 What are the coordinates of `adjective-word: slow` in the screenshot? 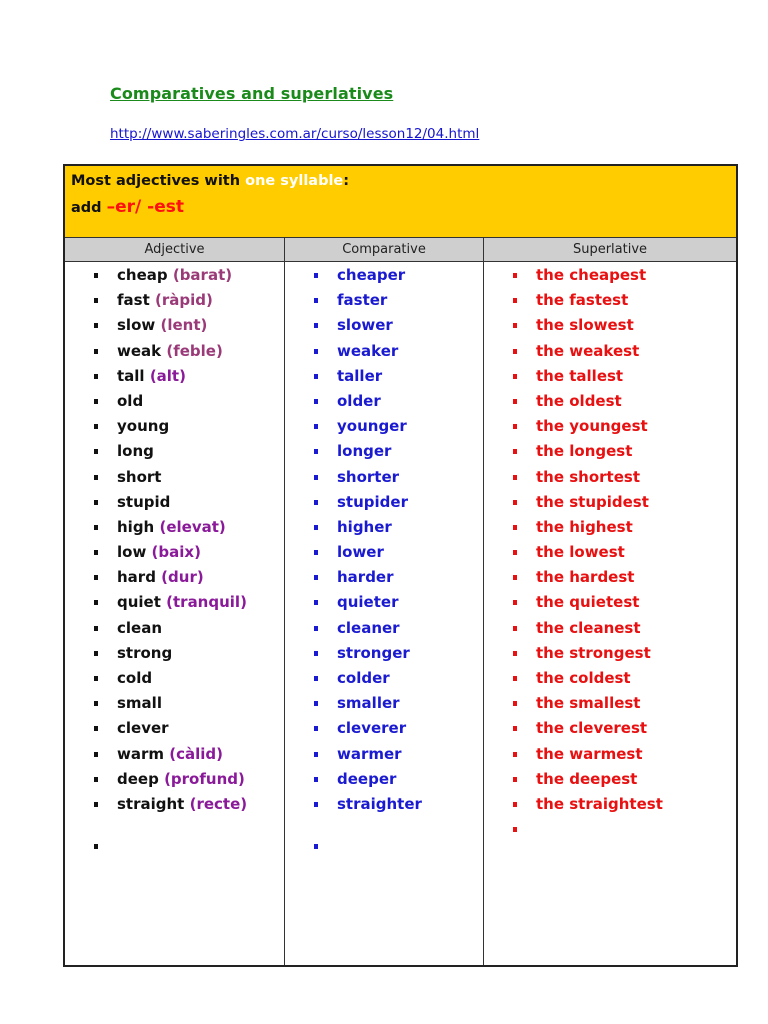 It's located at (136, 325).